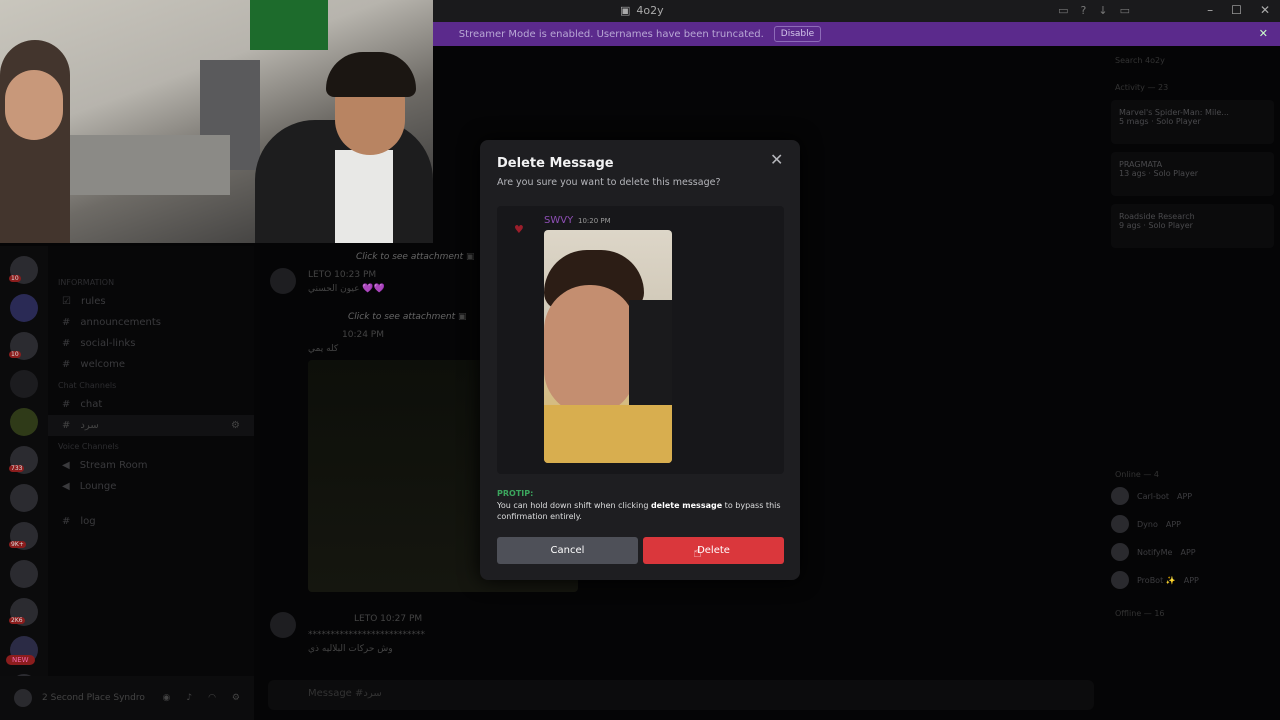 Image resolution: width=1280 pixels, height=720 pixels. Describe the element at coordinates (462, 317) in the screenshot. I see `image-icon: ▣` at that location.